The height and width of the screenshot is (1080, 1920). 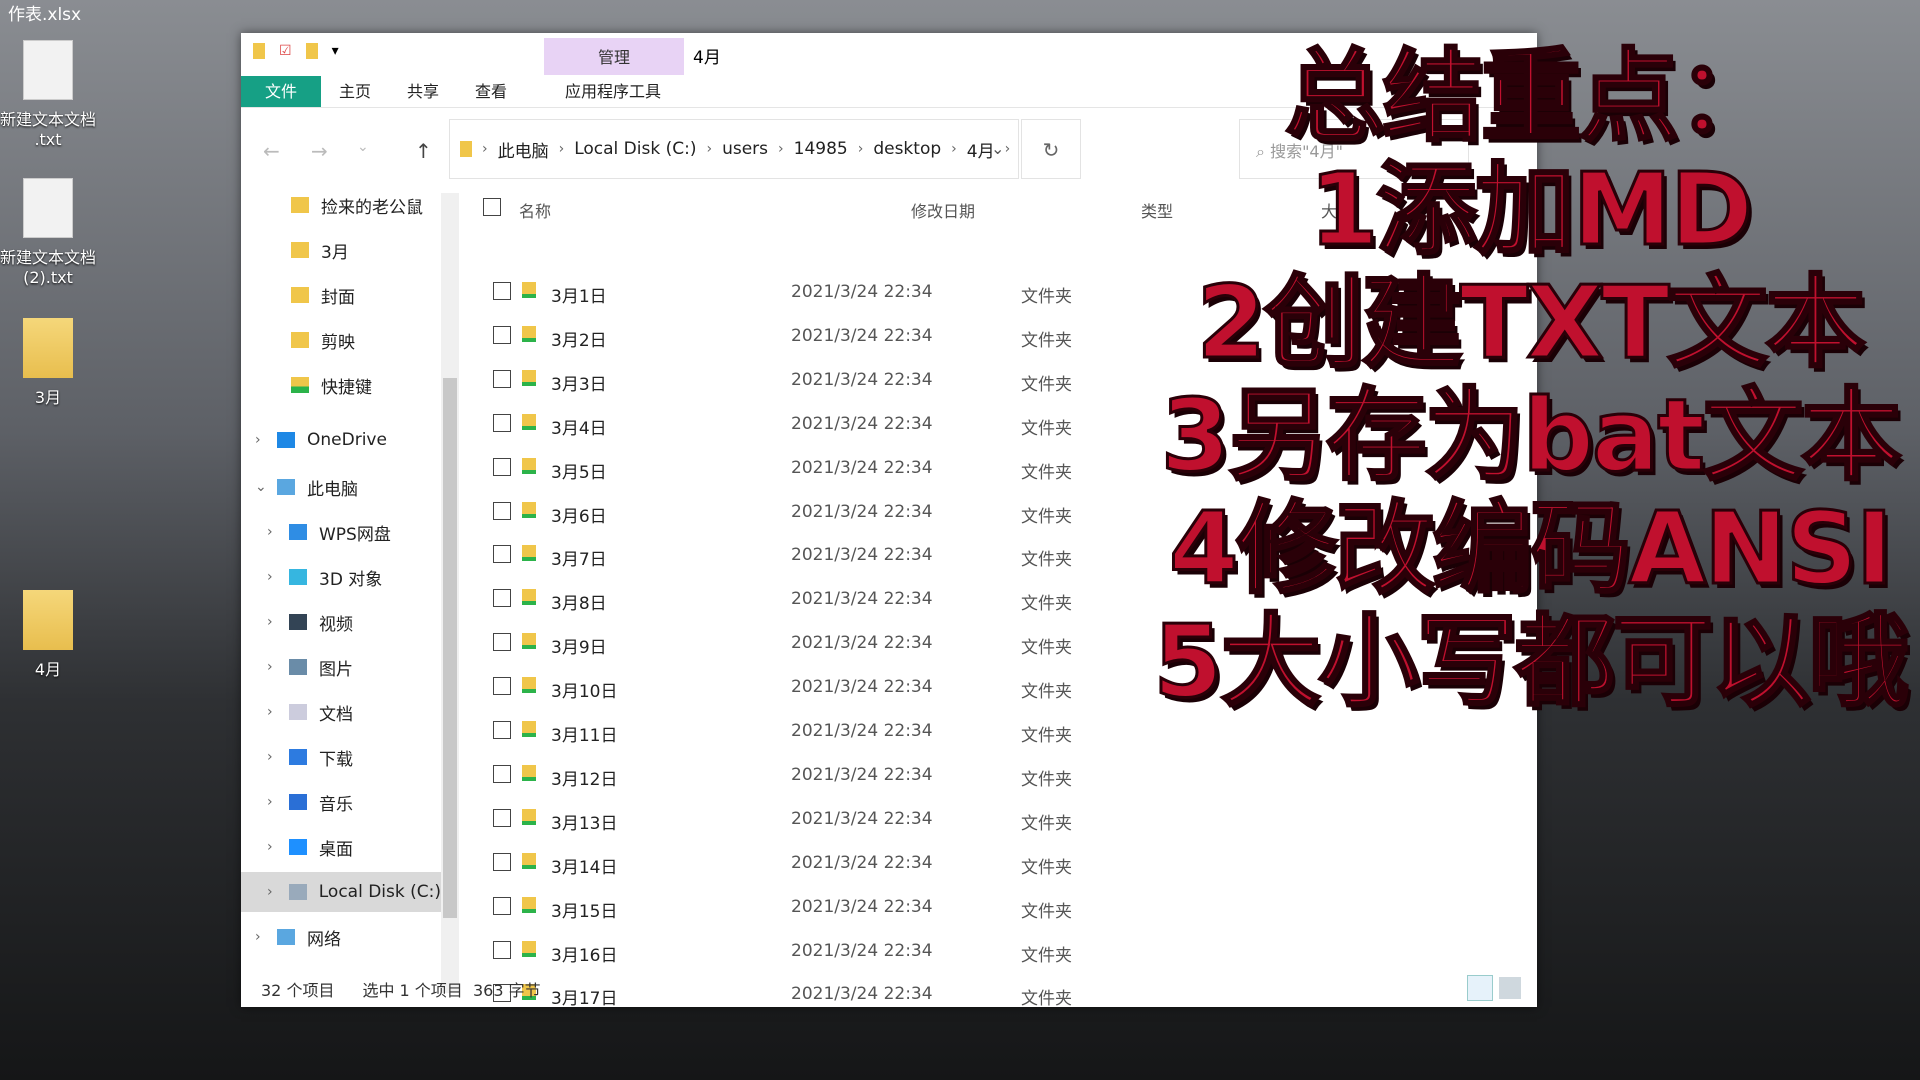 What do you see at coordinates (450, 593) in the screenshot?
I see `nav-scrollbar` at bounding box center [450, 593].